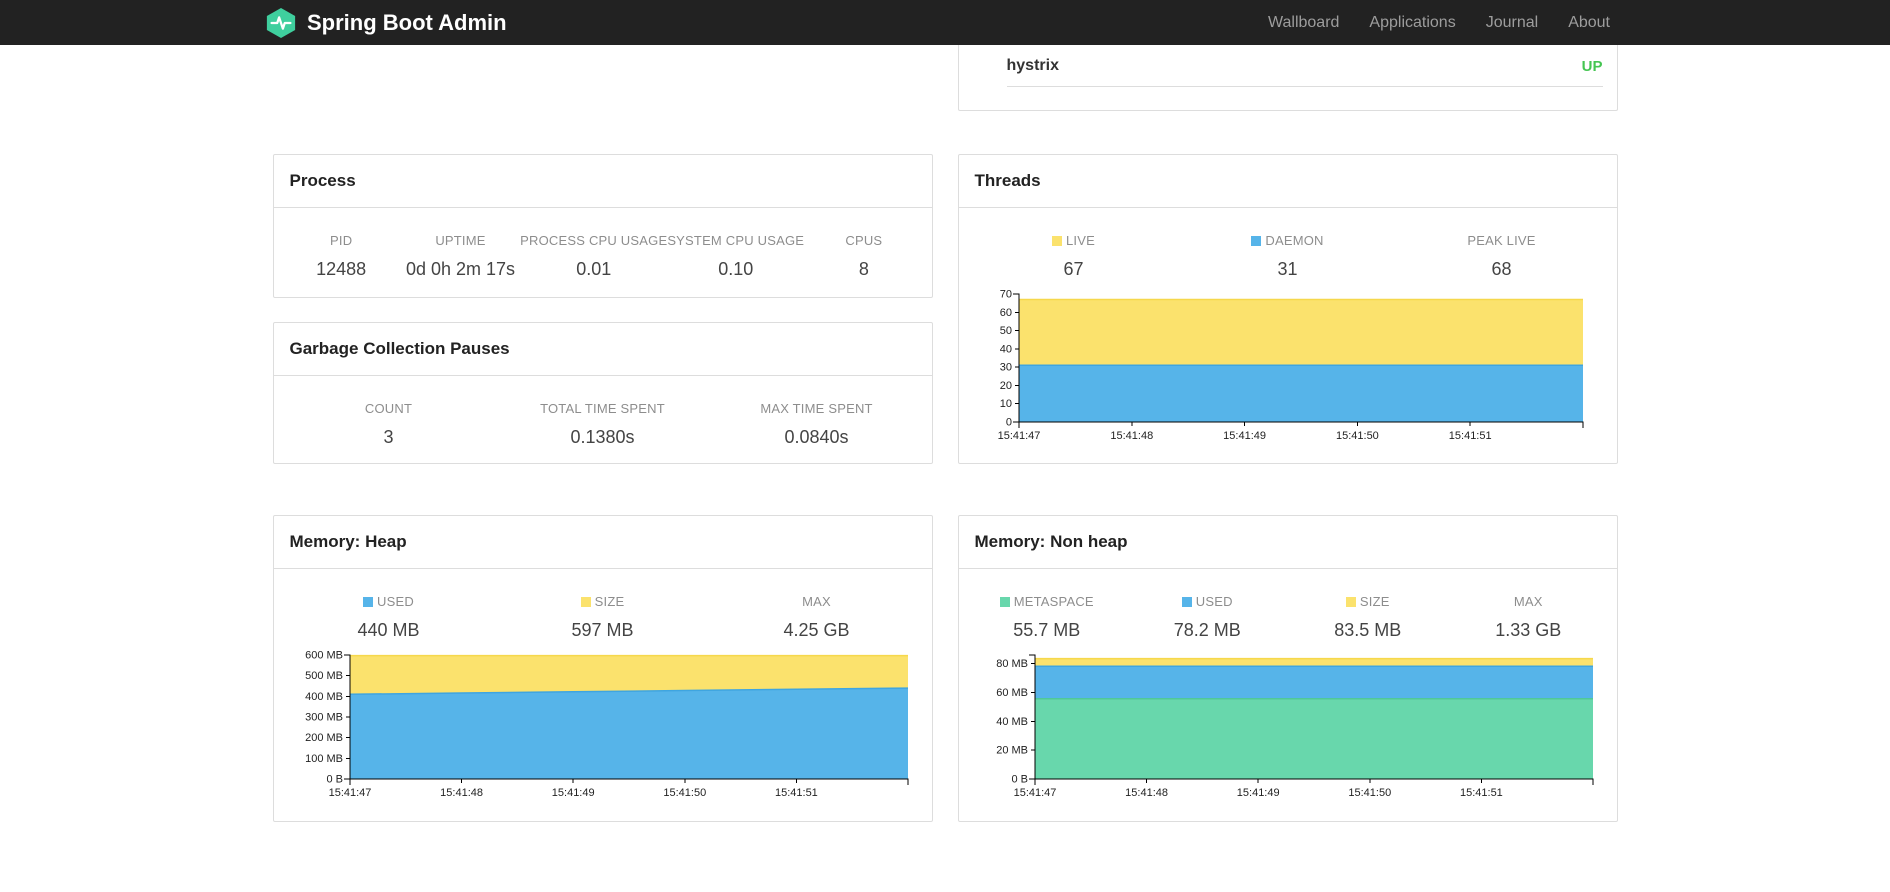 The height and width of the screenshot is (892, 1890). Describe the element at coordinates (1012, 722) in the screenshot. I see `svg-text: 40 MB` at that location.